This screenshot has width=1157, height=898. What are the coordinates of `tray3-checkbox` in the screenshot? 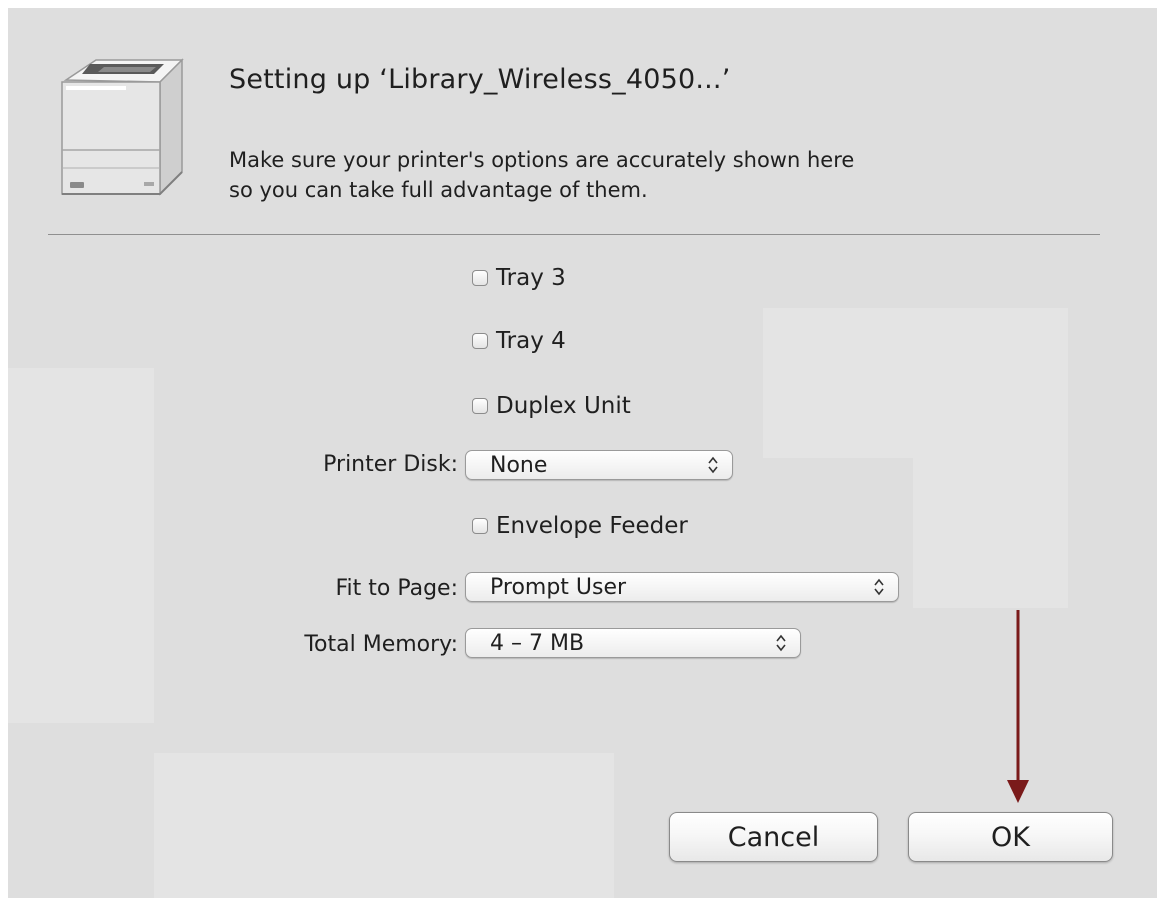 It's located at (480, 278).